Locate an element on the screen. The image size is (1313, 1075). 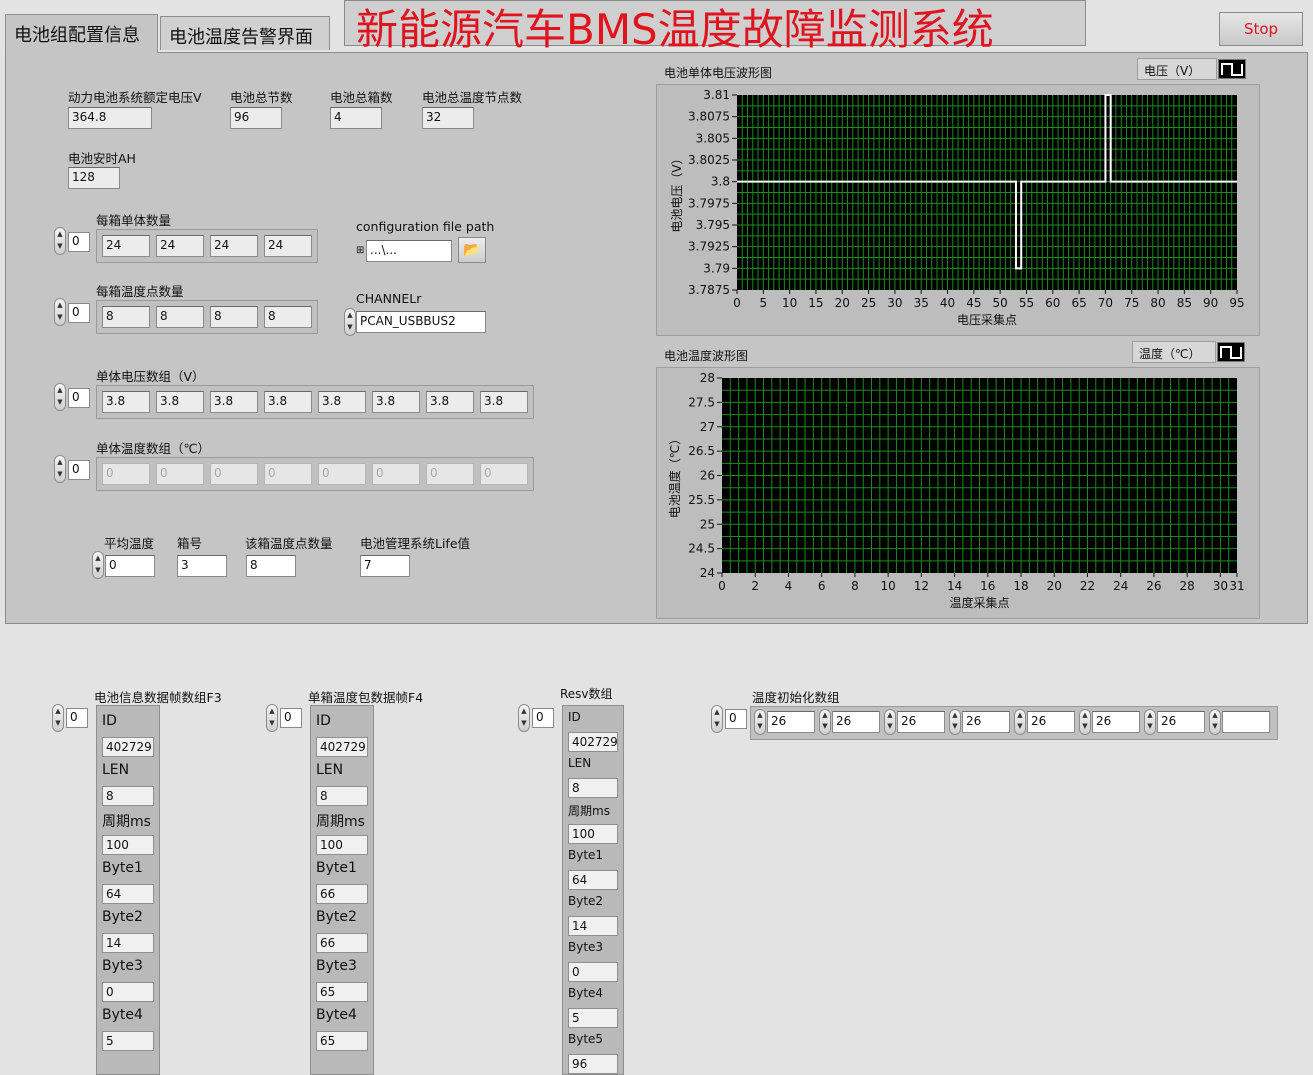
cluster-resv-index: 0 is located at coordinates (543, 718).